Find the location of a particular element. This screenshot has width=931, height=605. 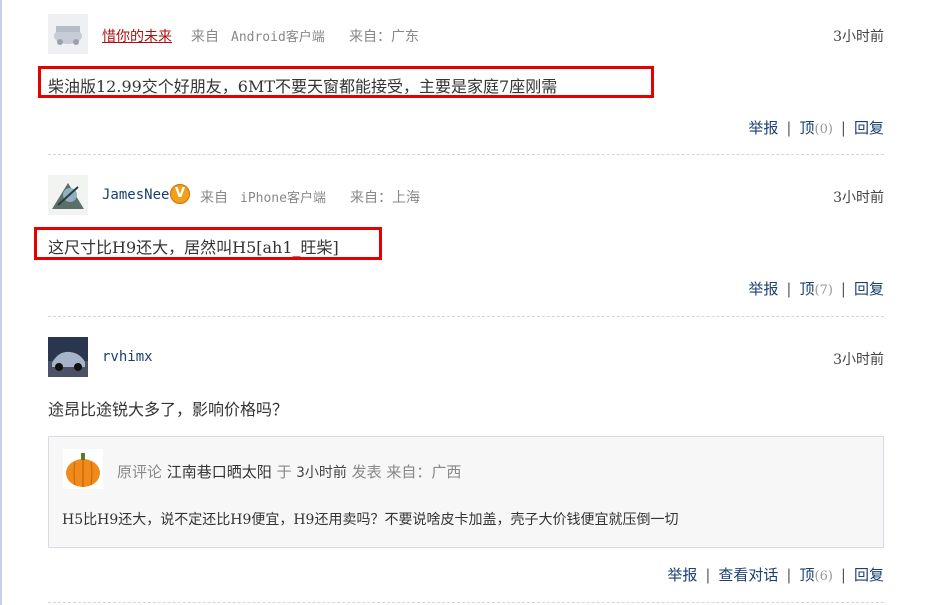

up-link: 顶(0) is located at coordinates (815, 128).